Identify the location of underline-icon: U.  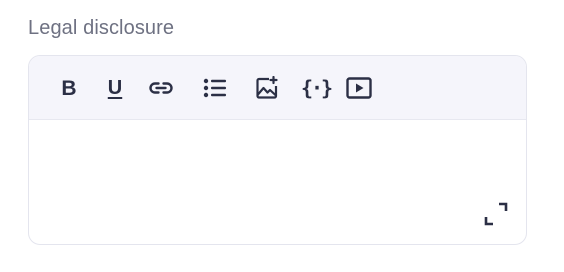
(115, 88).